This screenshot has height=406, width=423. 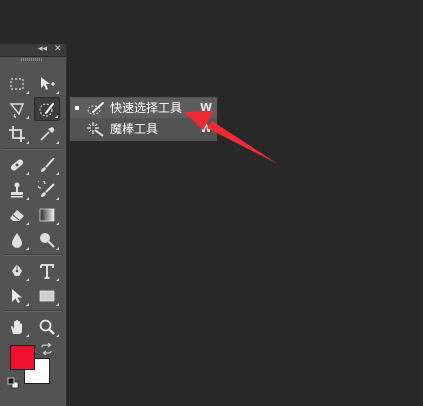 I want to click on red-annotation-arrow, so click(x=231, y=137).